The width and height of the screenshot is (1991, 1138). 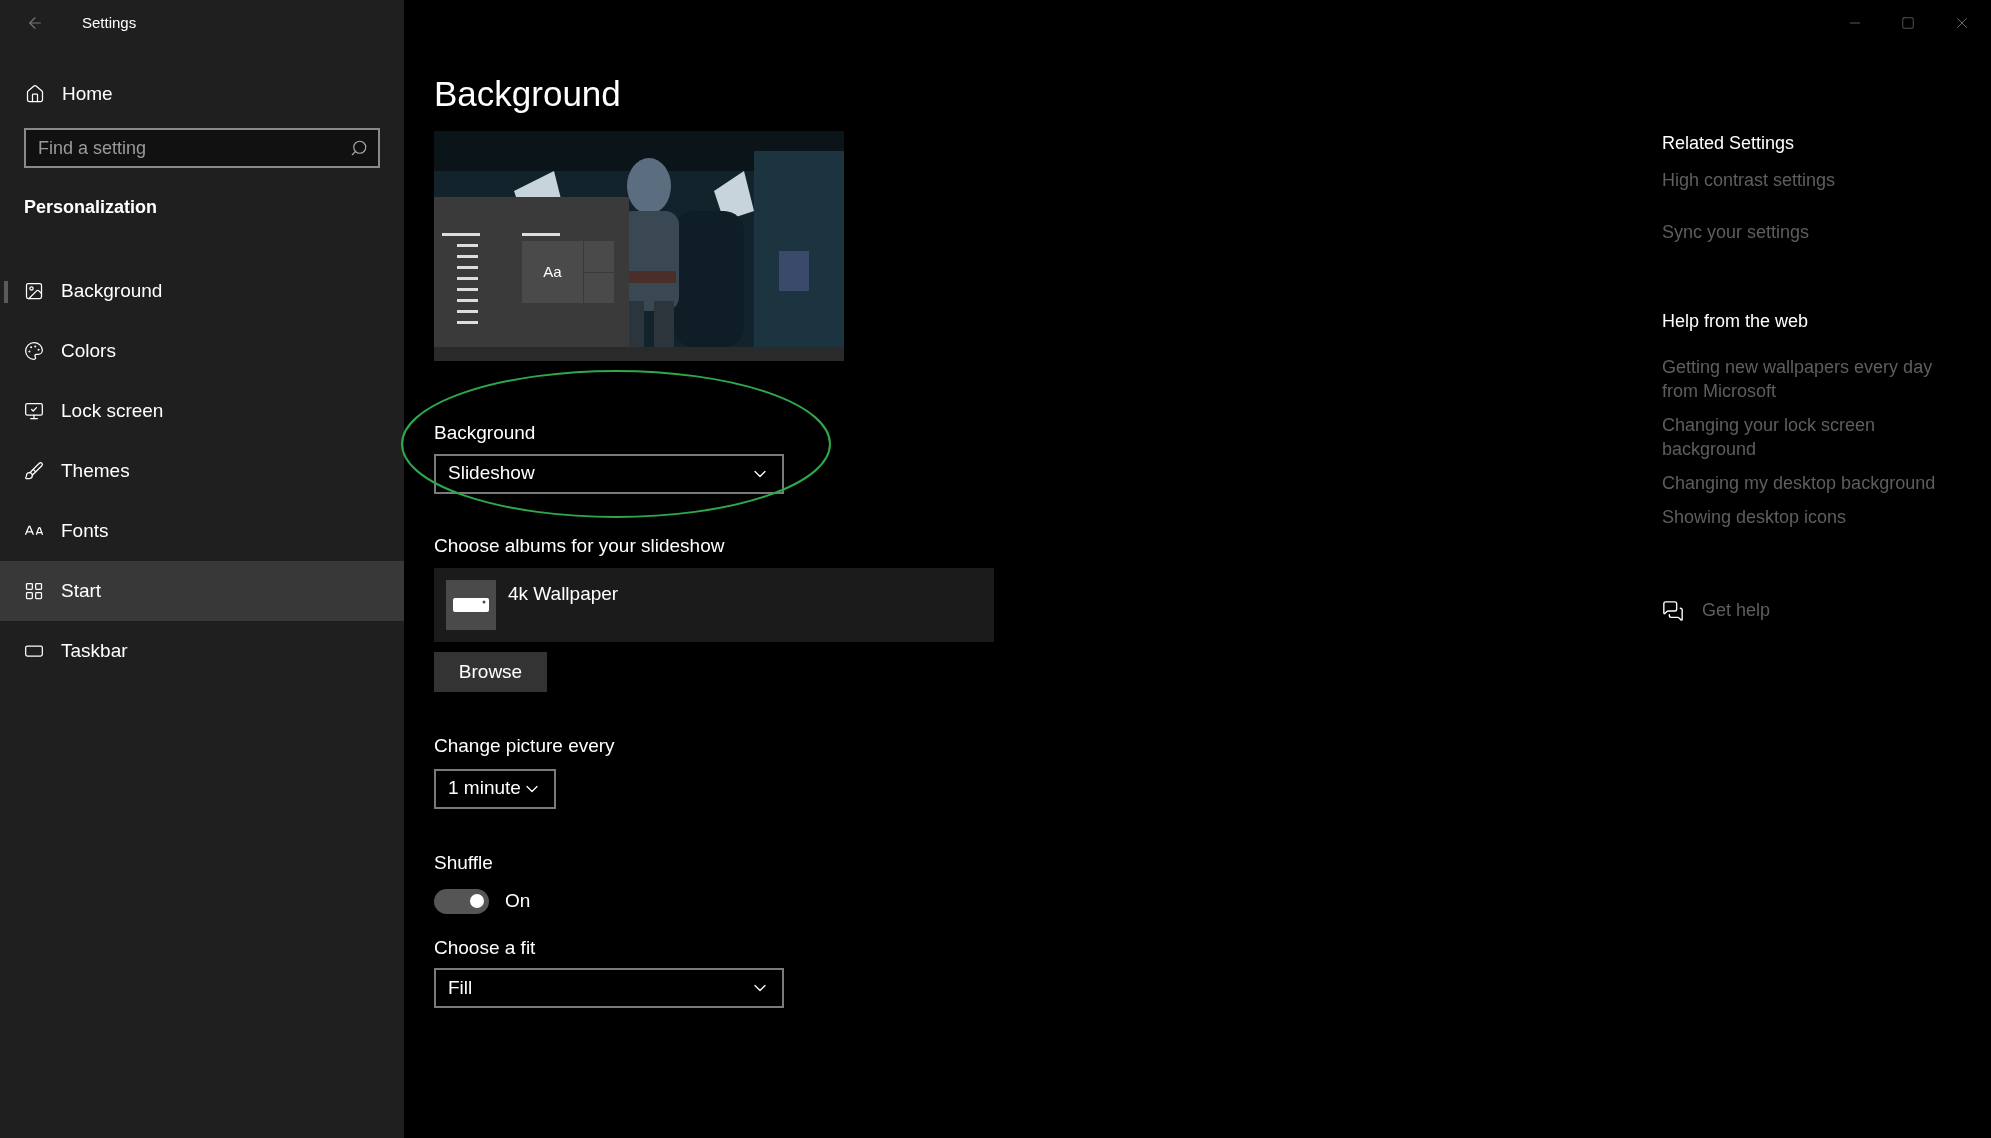 What do you see at coordinates (490, 672) in the screenshot?
I see `browse-button: Browse` at bounding box center [490, 672].